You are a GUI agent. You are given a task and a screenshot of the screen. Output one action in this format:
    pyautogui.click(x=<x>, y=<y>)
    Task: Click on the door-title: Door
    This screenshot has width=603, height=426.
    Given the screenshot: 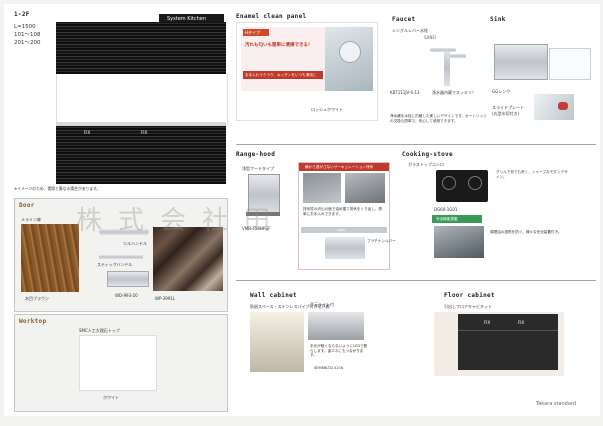 What is the action you would take?
    pyautogui.click(x=27, y=205)
    